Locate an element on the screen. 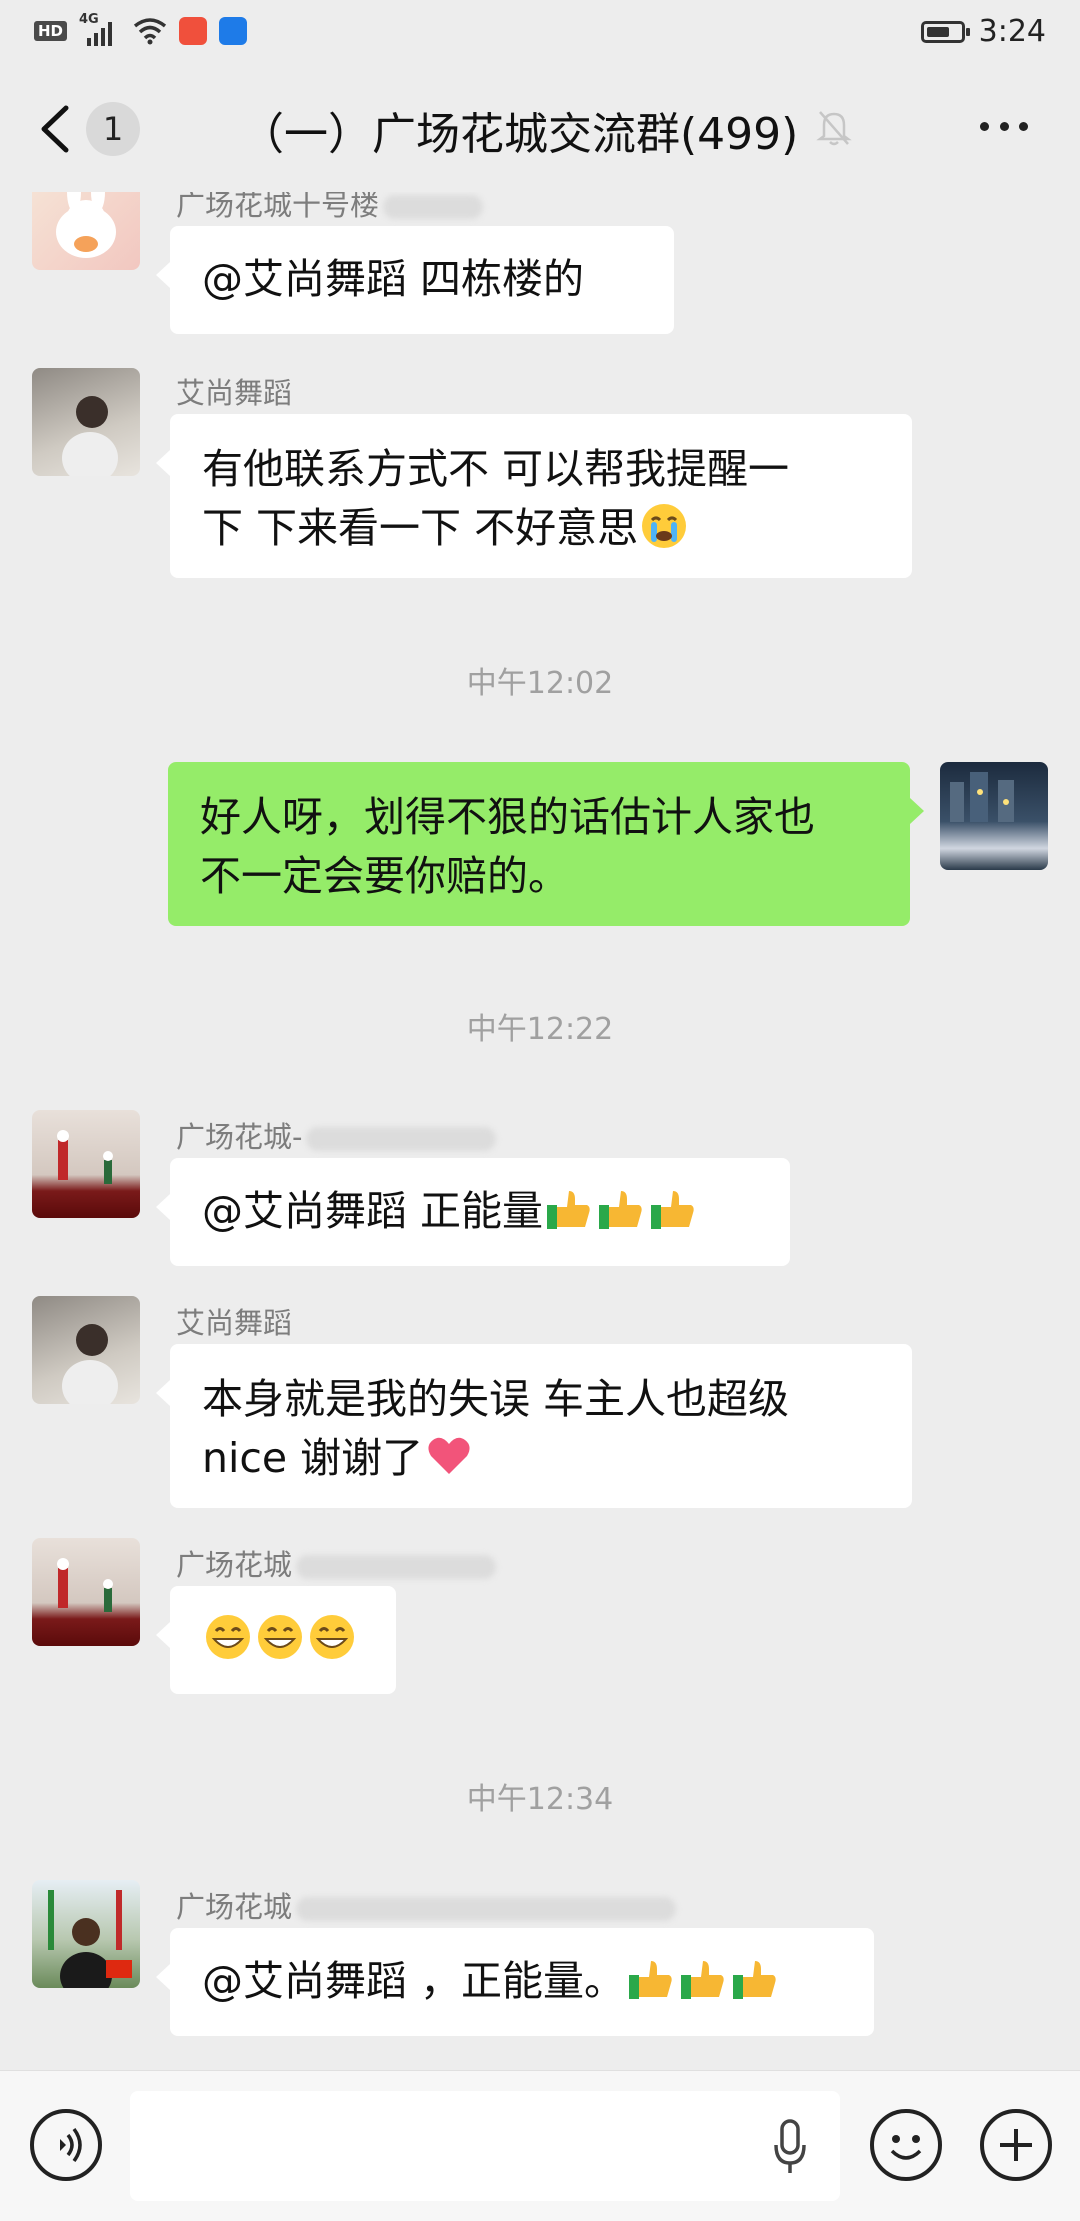  mic-icon is located at coordinates (790, 2147).